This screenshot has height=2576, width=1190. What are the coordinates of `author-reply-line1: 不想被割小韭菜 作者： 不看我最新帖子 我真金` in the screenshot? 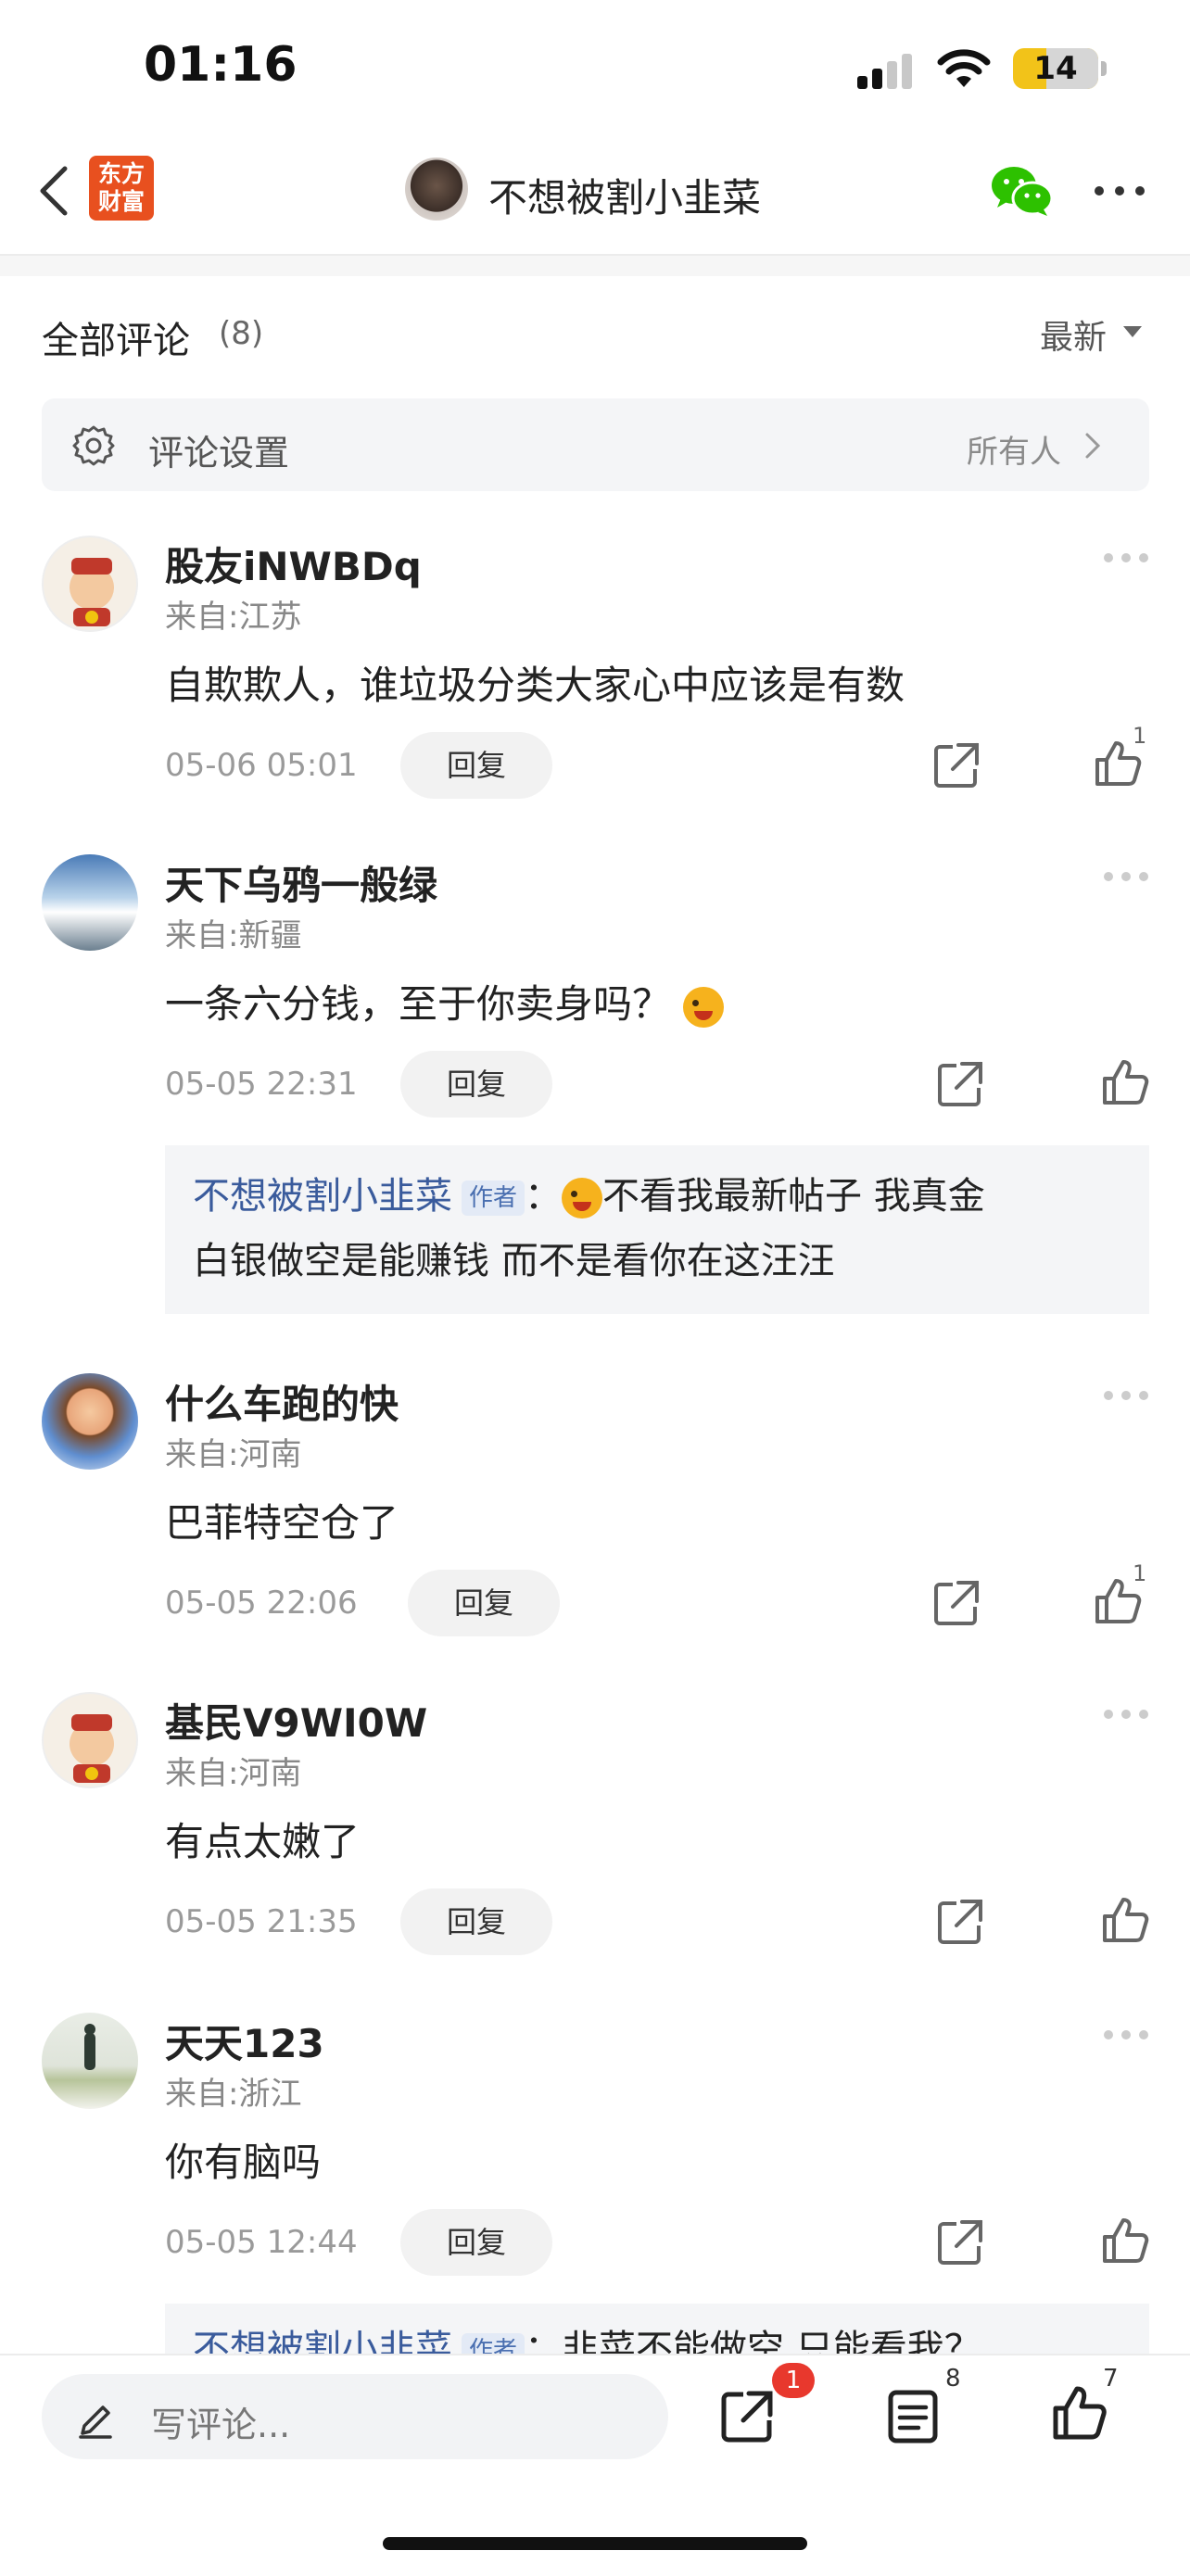 It's located at (657, 1196).